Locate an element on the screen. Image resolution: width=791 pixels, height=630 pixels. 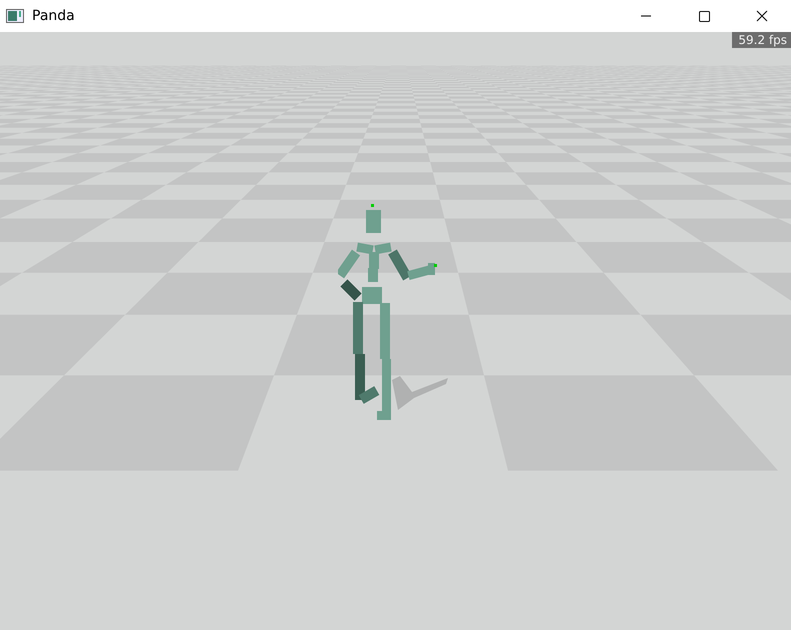
window-icon is located at coordinates (15, 16).